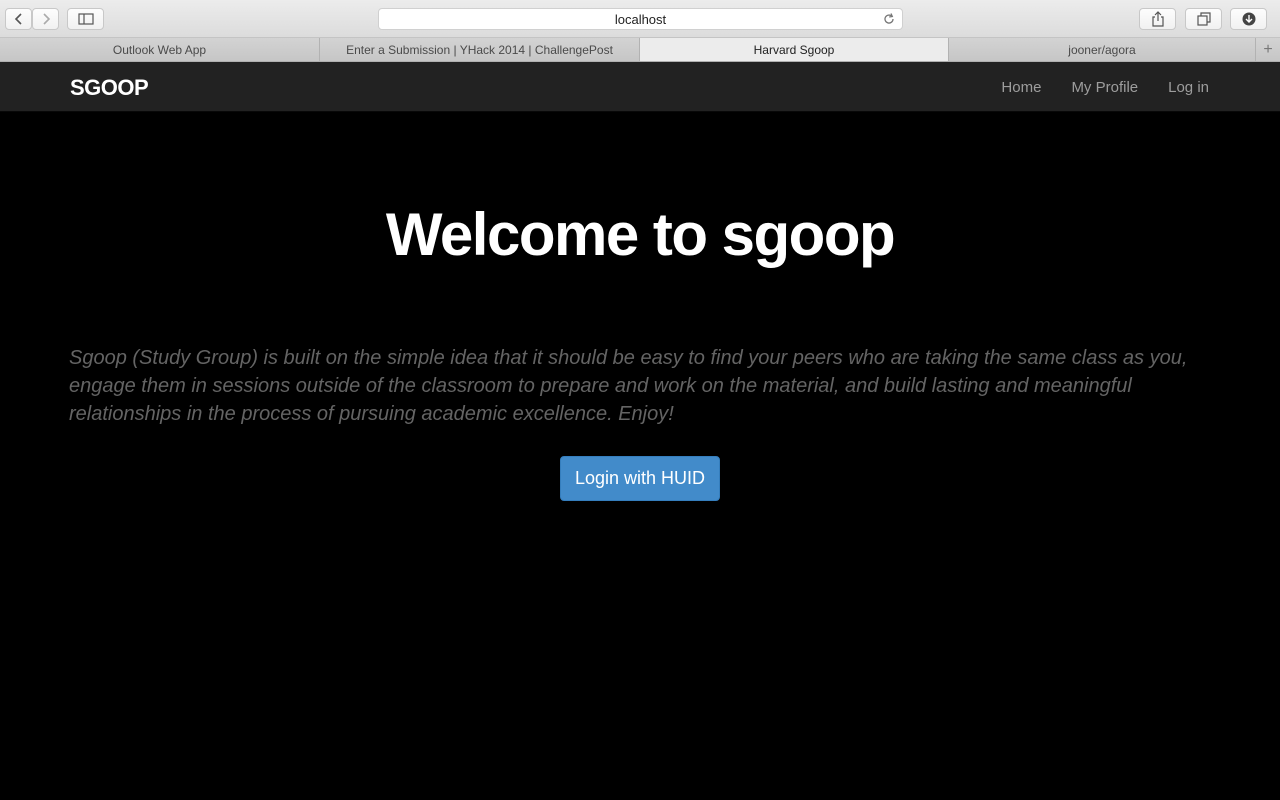 Image resolution: width=1280 pixels, height=800 pixels. I want to click on tab-label: jooner/agora, so click(1102, 49).